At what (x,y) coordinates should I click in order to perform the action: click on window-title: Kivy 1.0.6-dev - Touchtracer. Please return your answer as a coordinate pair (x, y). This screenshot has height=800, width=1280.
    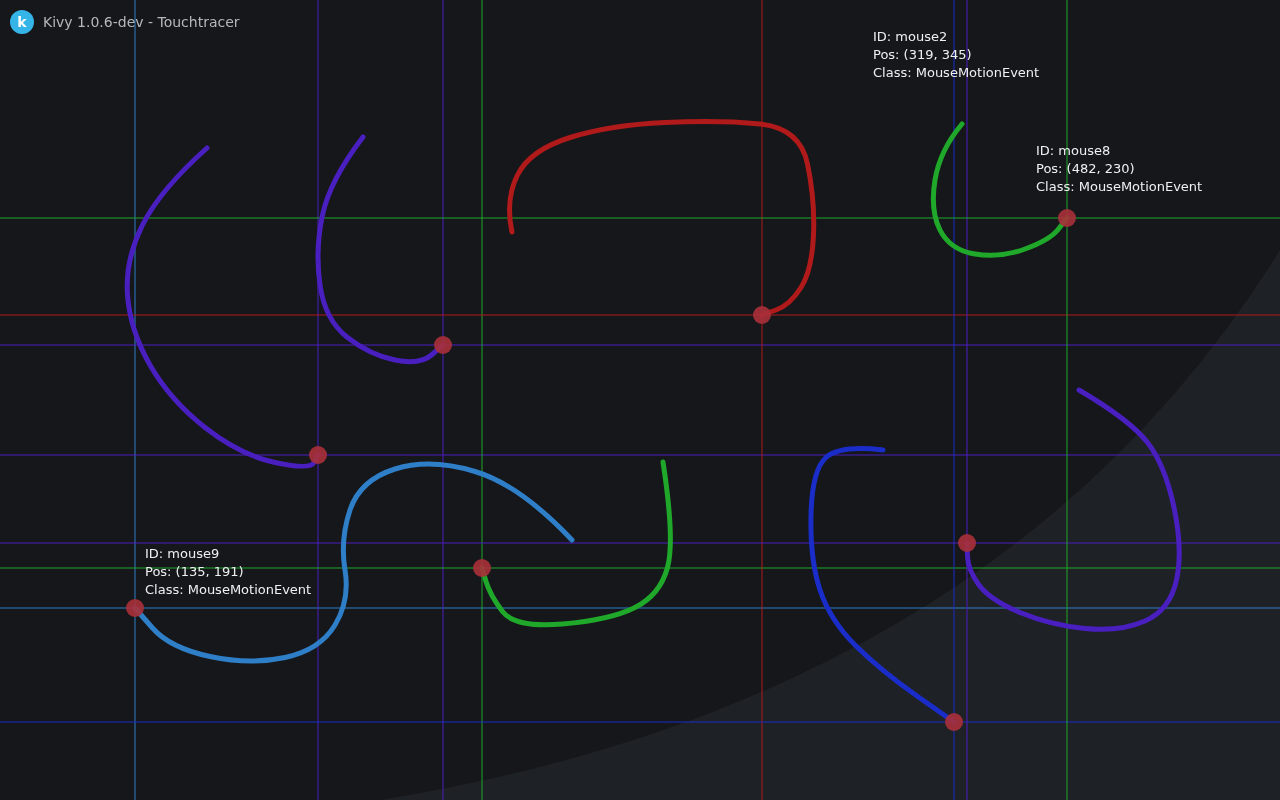
    Looking at the image, I should click on (141, 22).